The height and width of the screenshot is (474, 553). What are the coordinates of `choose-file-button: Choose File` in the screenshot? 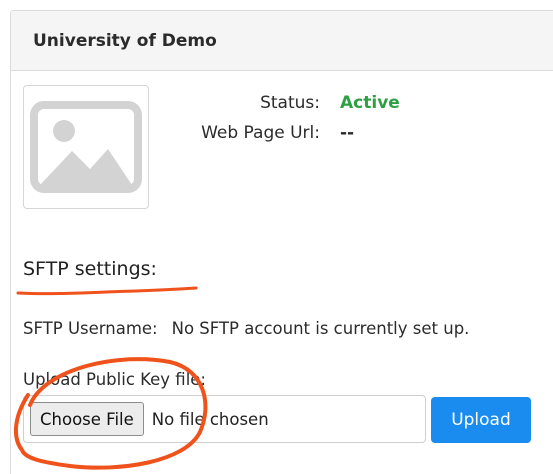 It's located at (87, 419).